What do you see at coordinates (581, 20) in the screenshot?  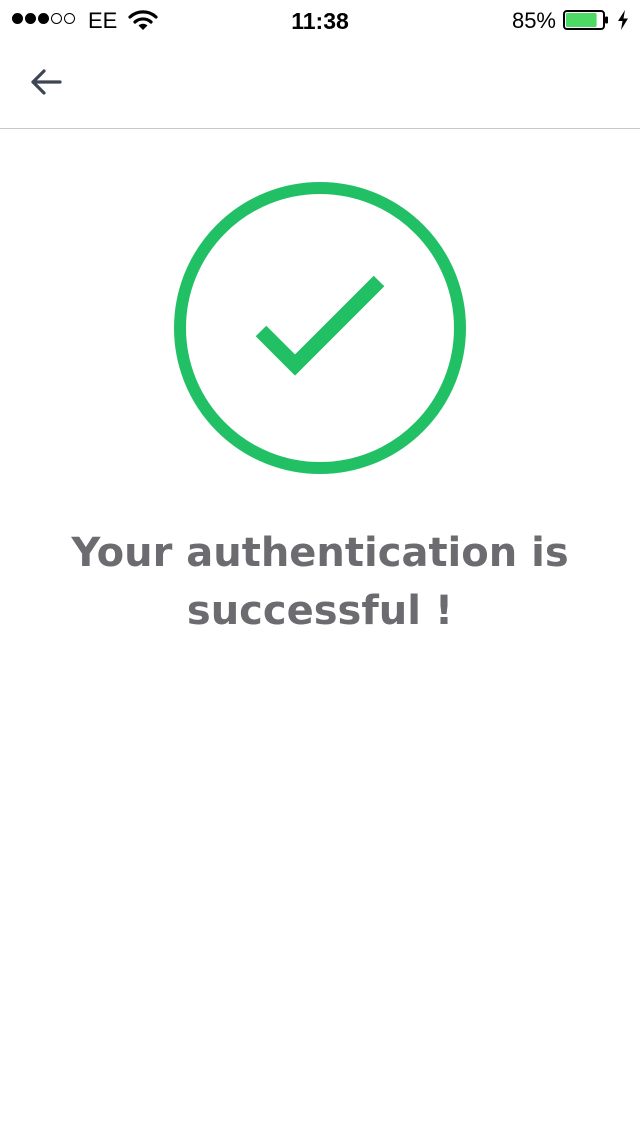 I see `battery-level-fill` at bounding box center [581, 20].